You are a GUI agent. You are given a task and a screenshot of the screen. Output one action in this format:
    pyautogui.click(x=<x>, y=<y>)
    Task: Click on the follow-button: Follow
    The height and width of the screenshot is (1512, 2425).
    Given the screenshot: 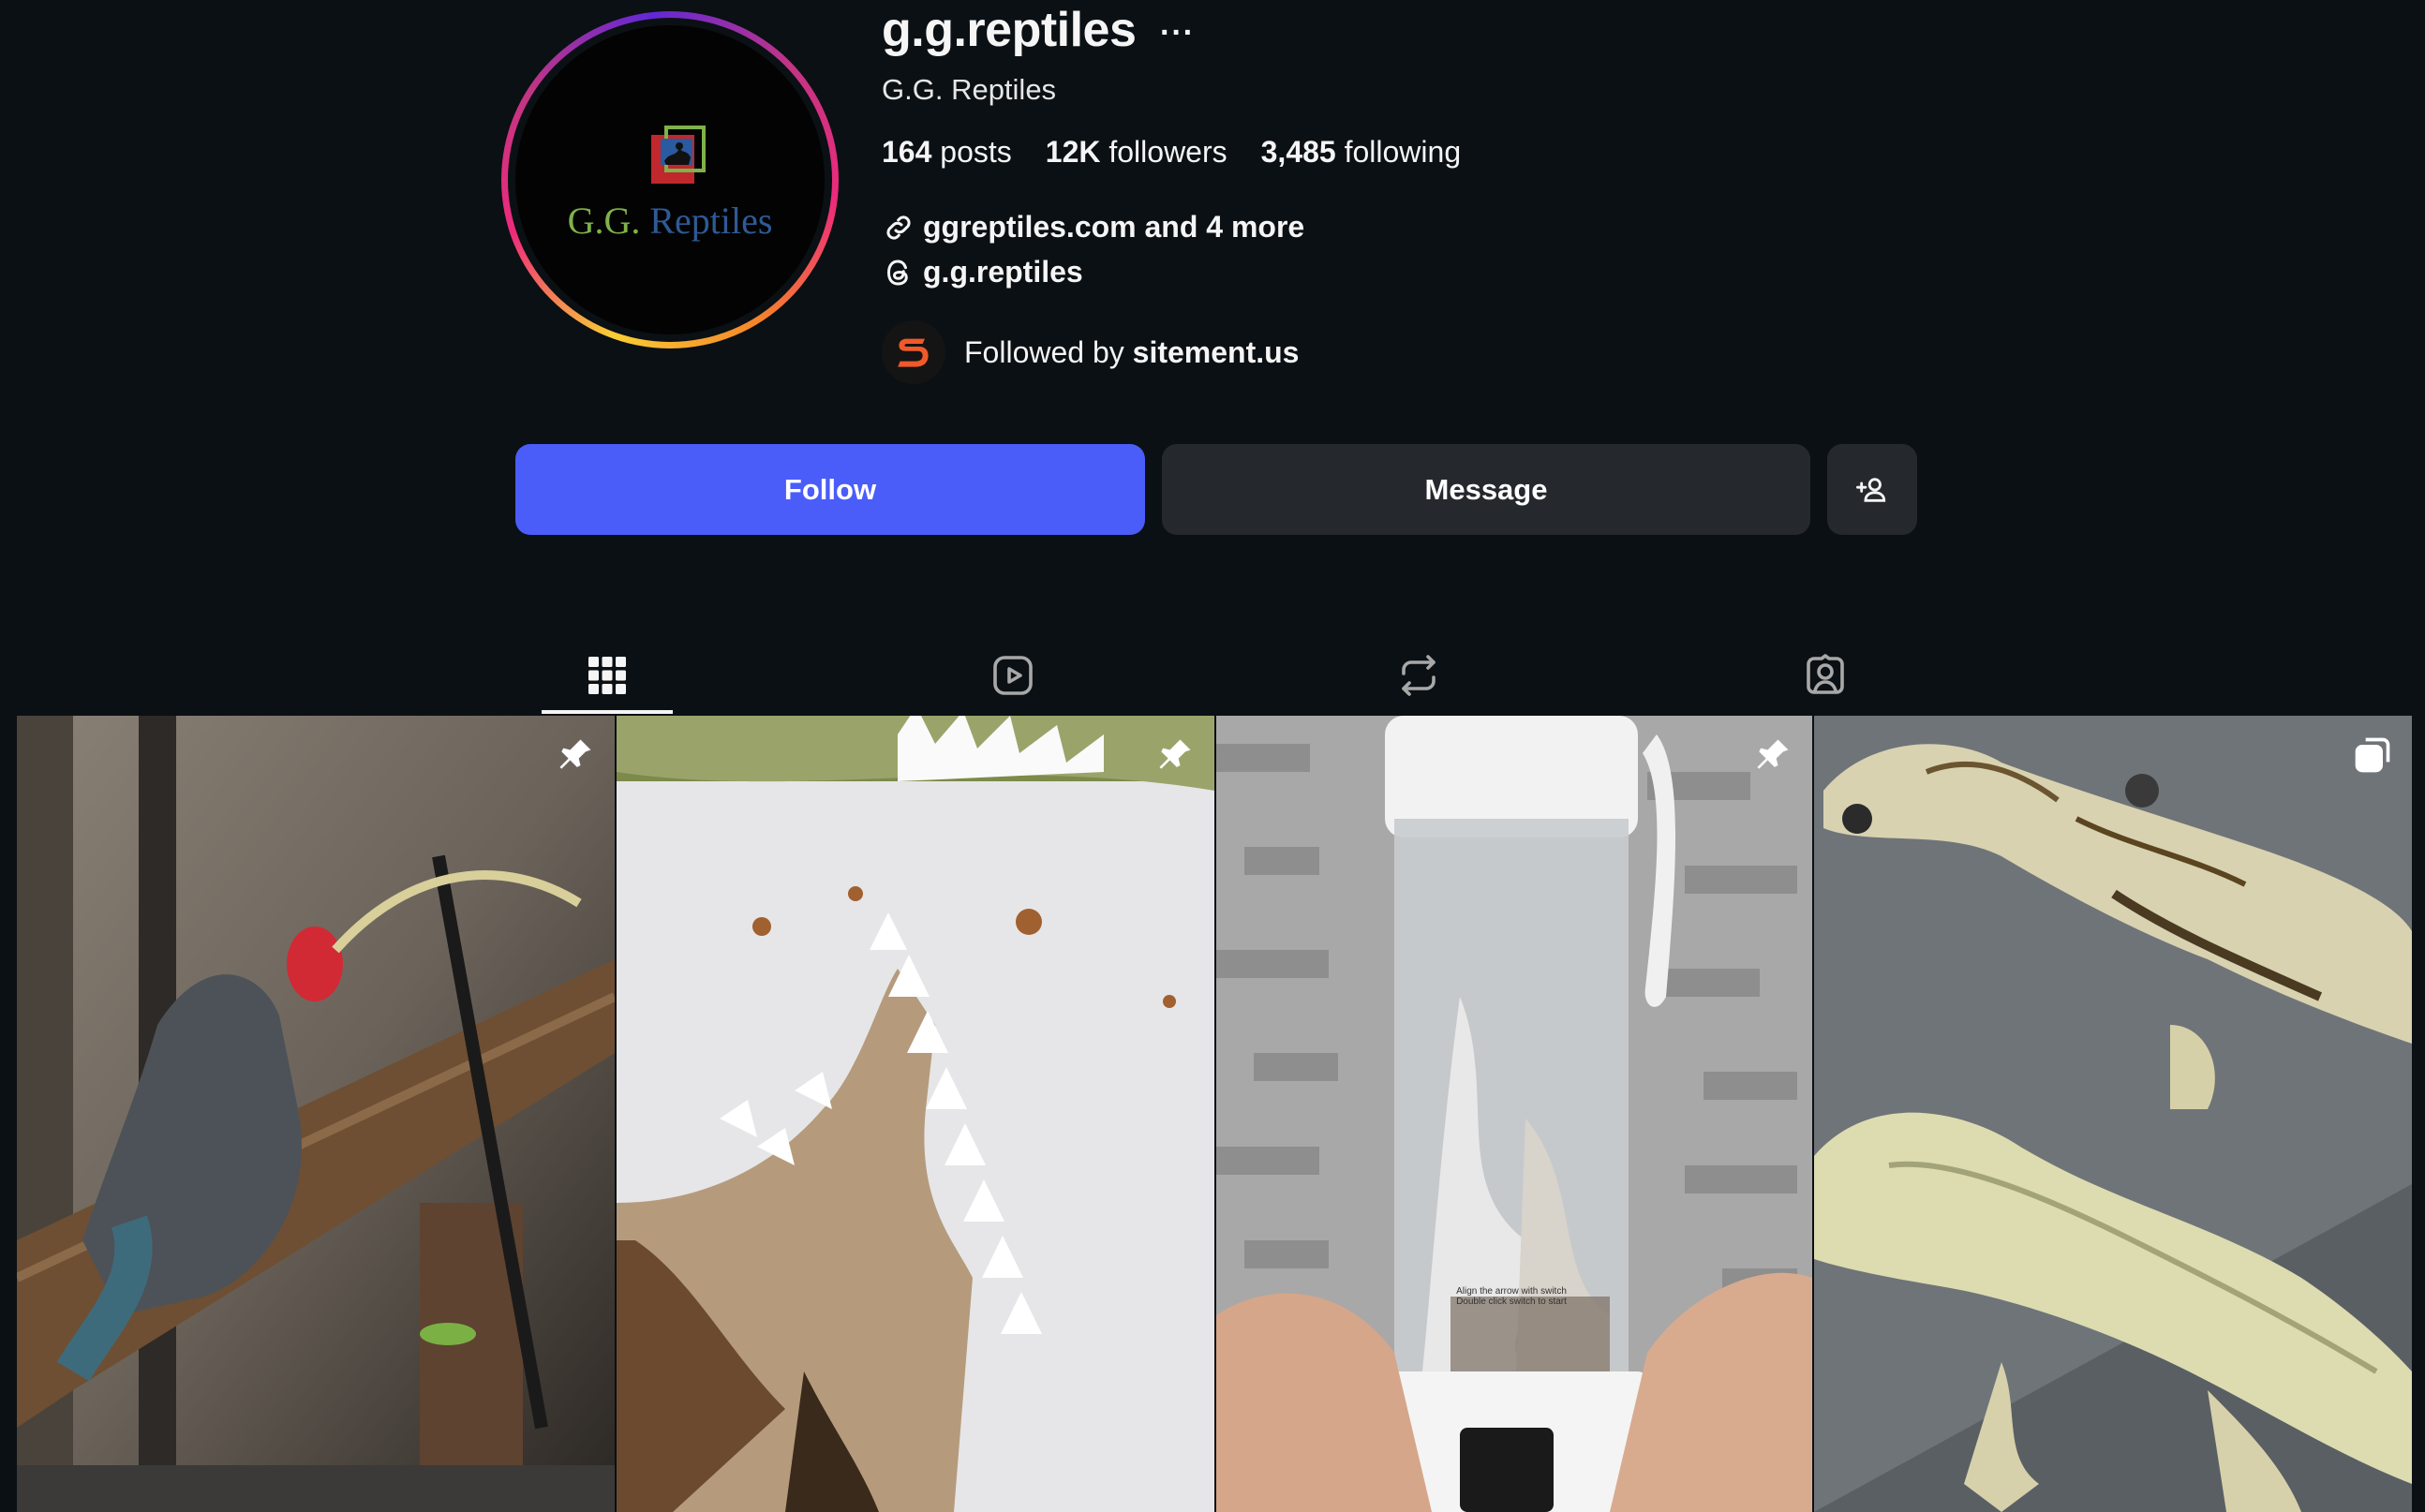 What is the action you would take?
    pyautogui.click(x=830, y=490)
    